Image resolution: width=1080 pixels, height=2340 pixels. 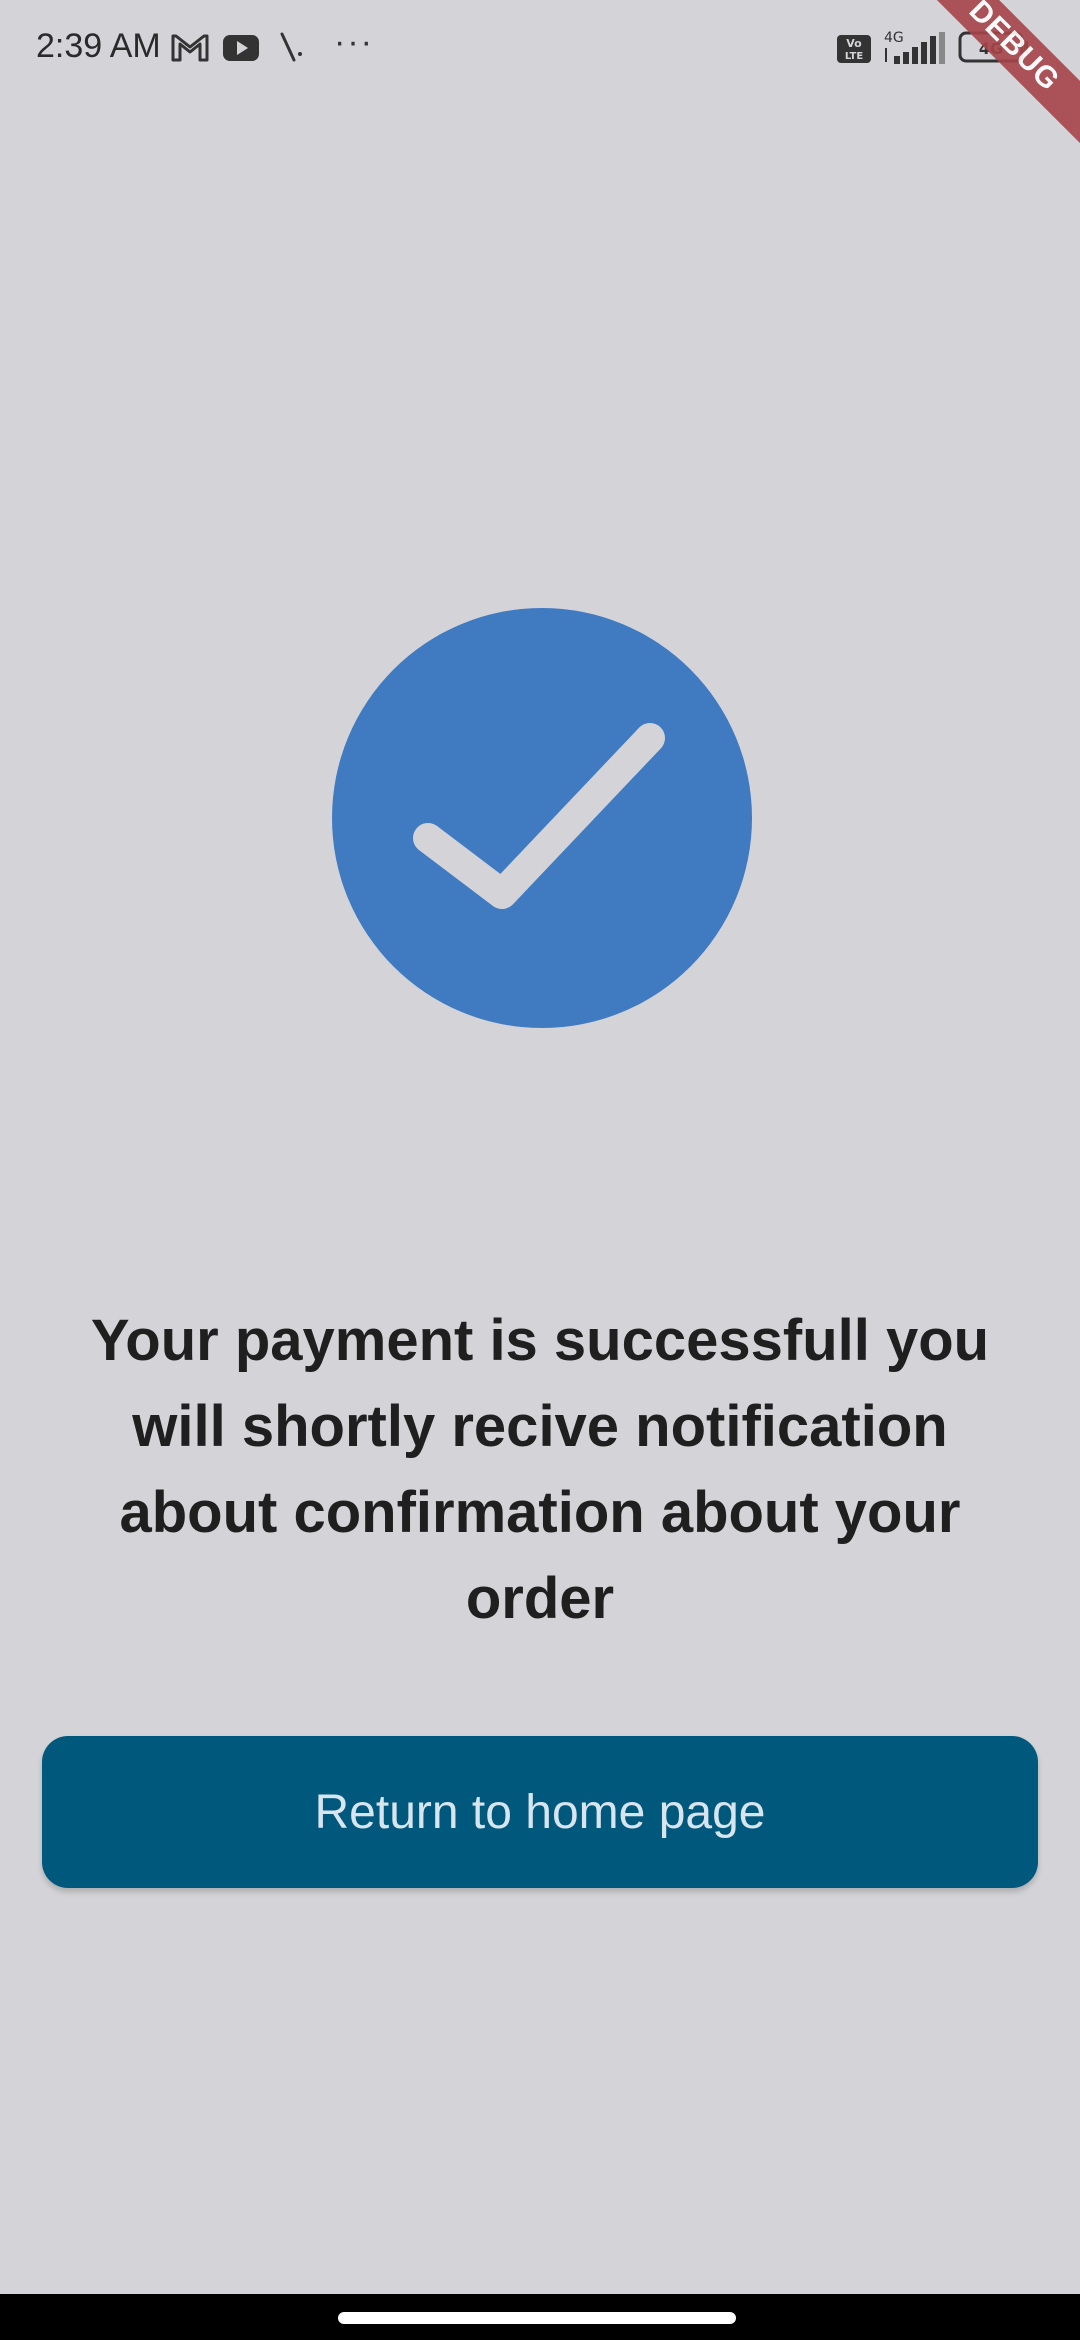 I want to click on youtube-icon, so click(x=241, y=48).